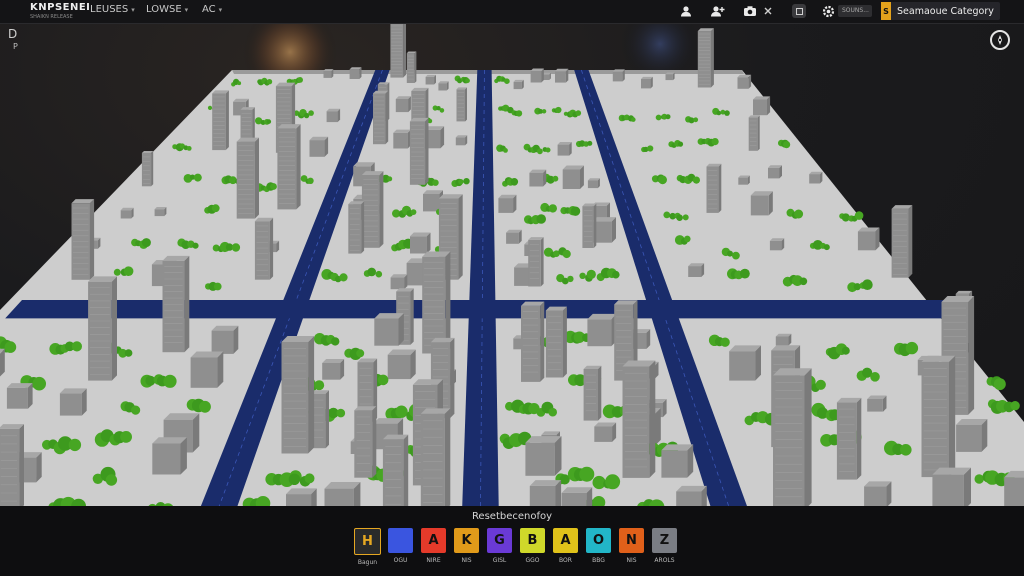 This screenshot has width=1024, height=576. I want to click on tool-button-ggo: B GGO, so click(532, 547).